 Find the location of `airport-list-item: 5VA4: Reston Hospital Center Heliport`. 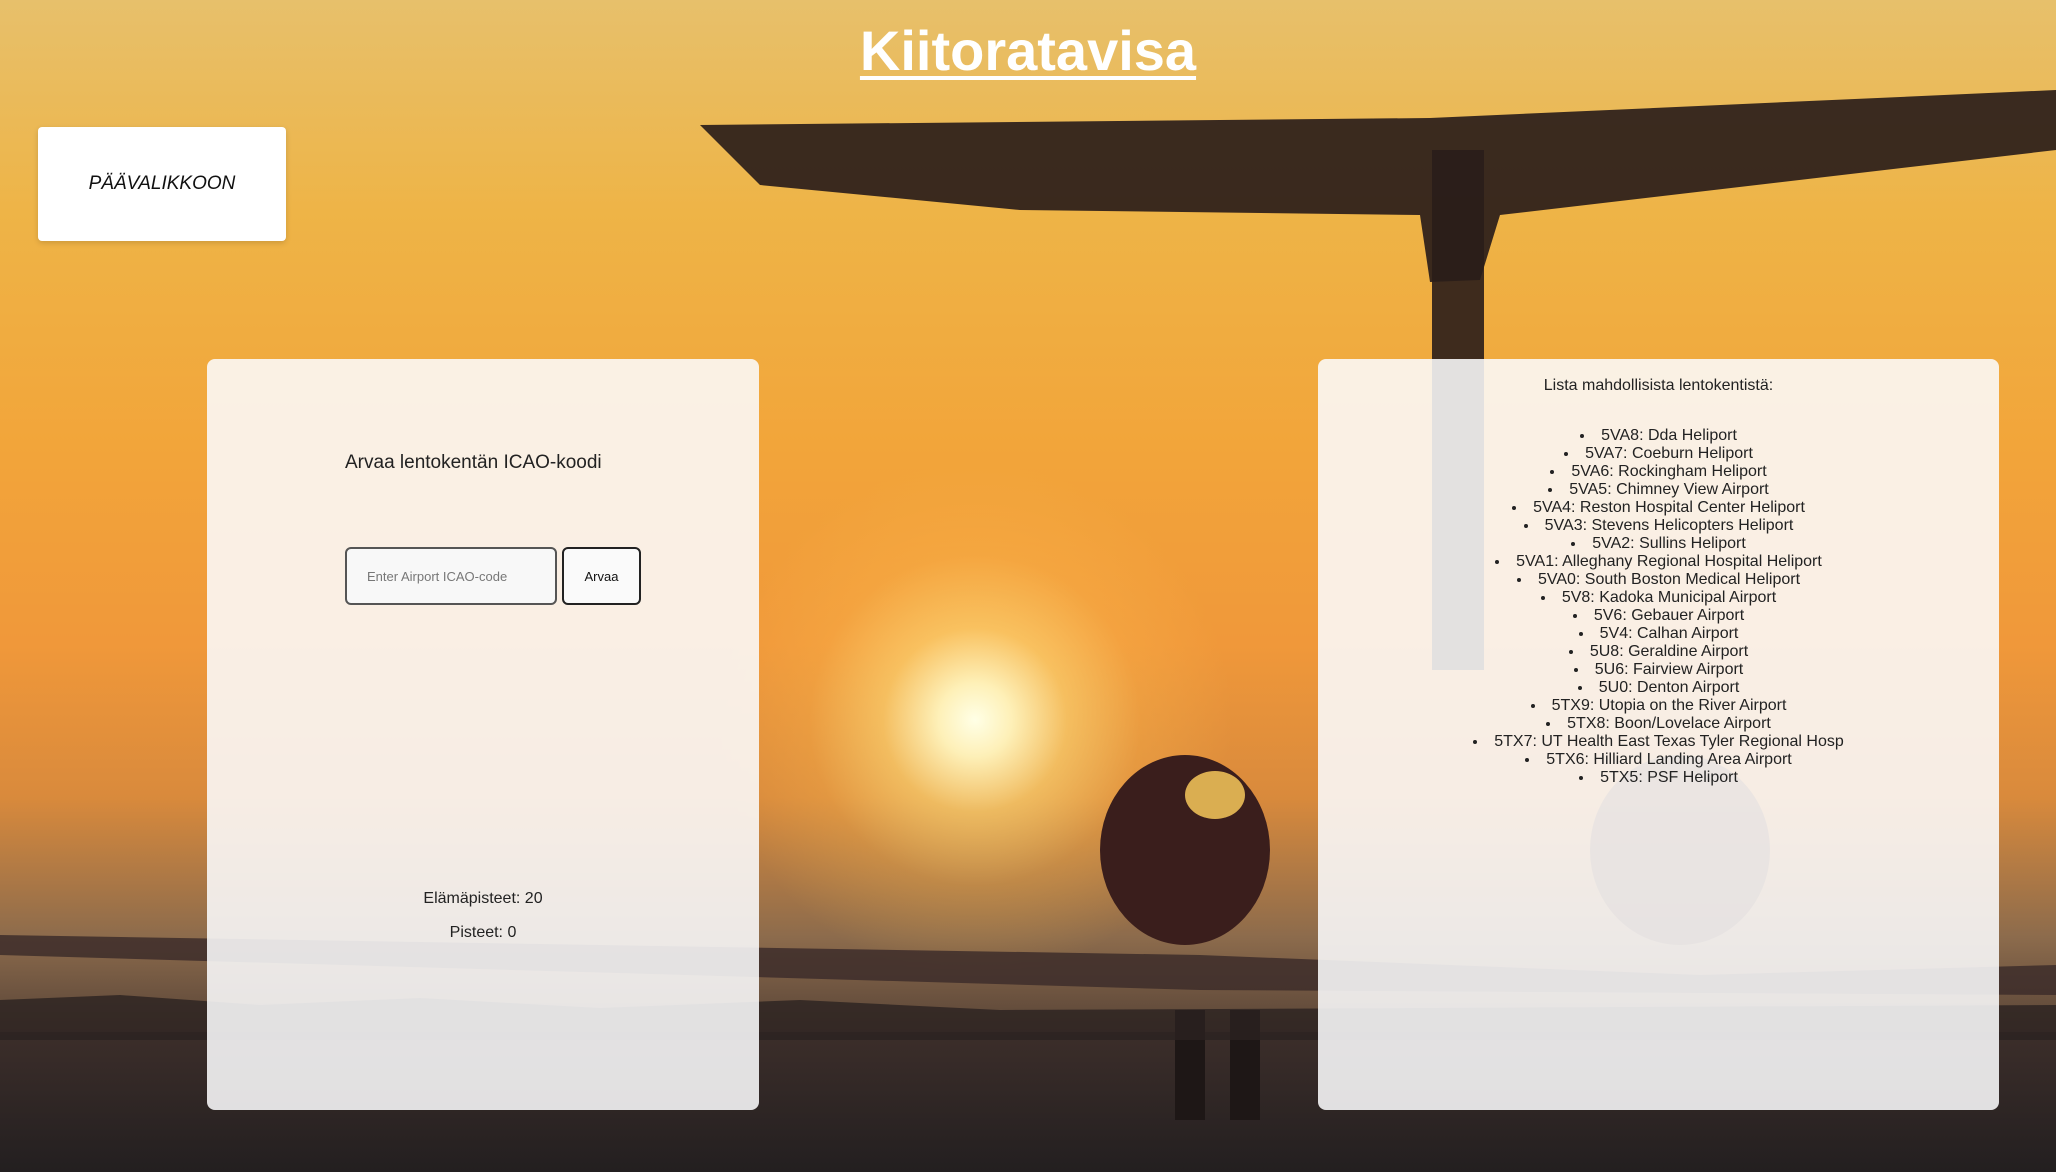

airport-list-item: 5VA4: Reston Hospital Center Heliport is located at coordinates (1658, 508).